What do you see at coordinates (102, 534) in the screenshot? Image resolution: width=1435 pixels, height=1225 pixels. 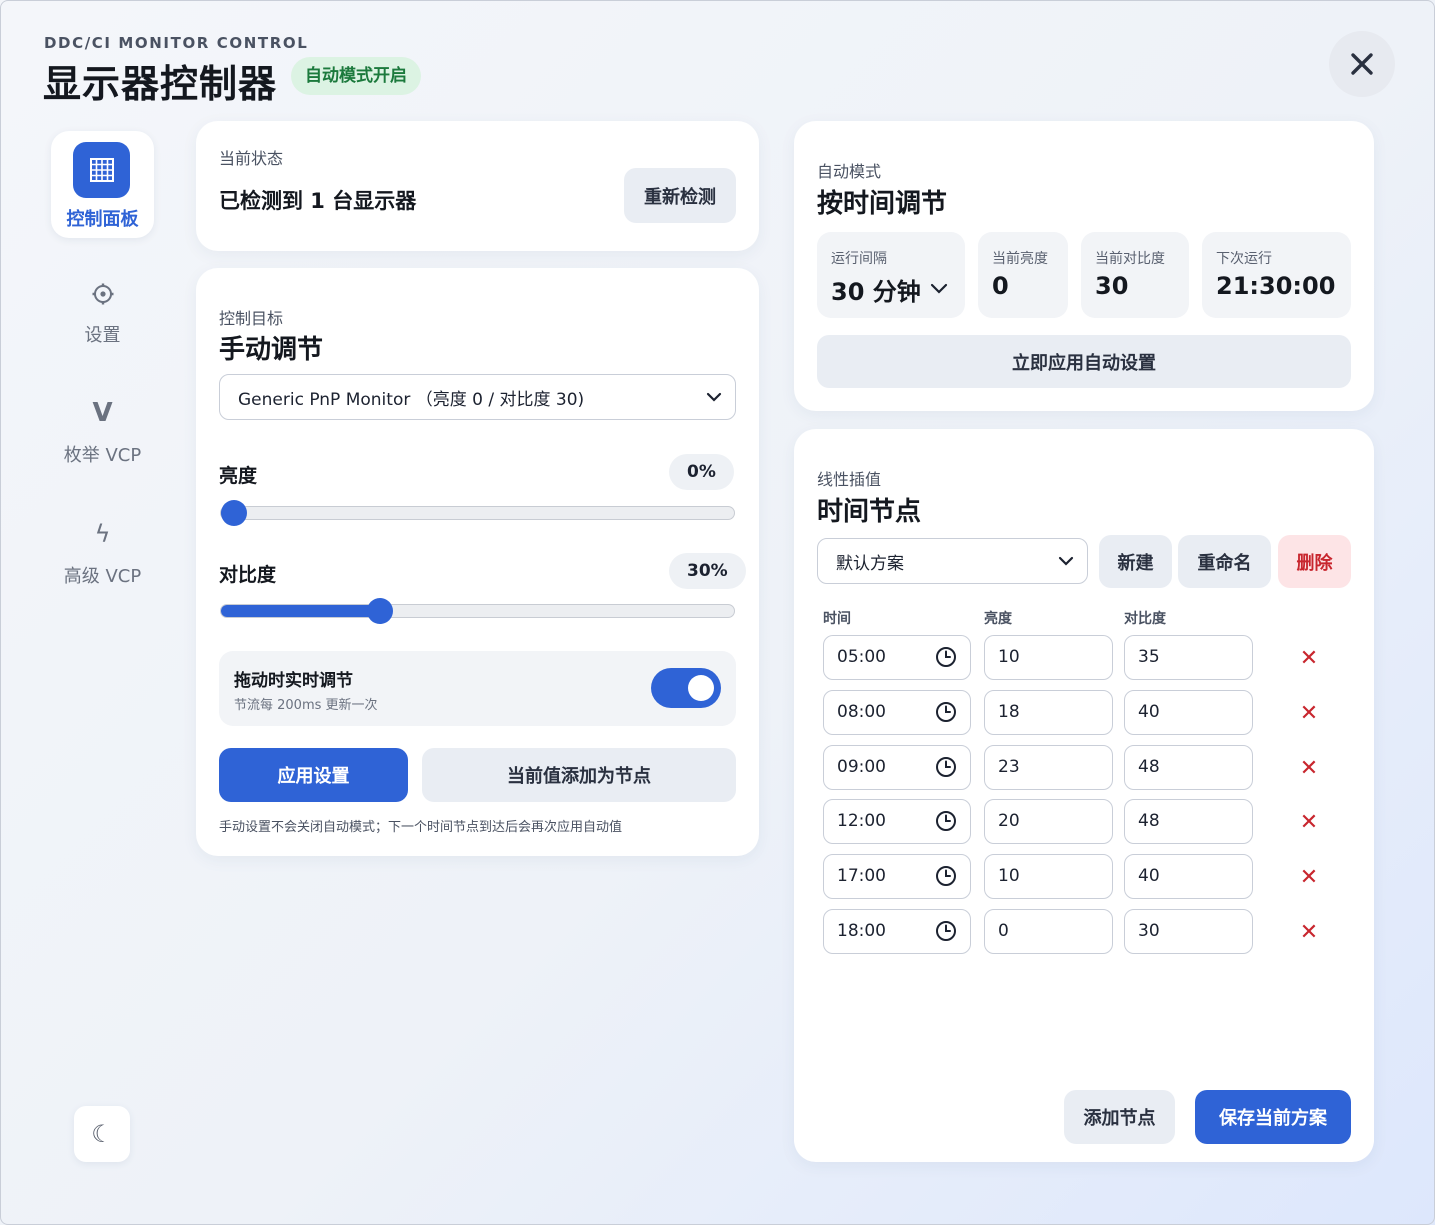 I see `bolt-icon: ϟ` at bounding box center [102, 534].